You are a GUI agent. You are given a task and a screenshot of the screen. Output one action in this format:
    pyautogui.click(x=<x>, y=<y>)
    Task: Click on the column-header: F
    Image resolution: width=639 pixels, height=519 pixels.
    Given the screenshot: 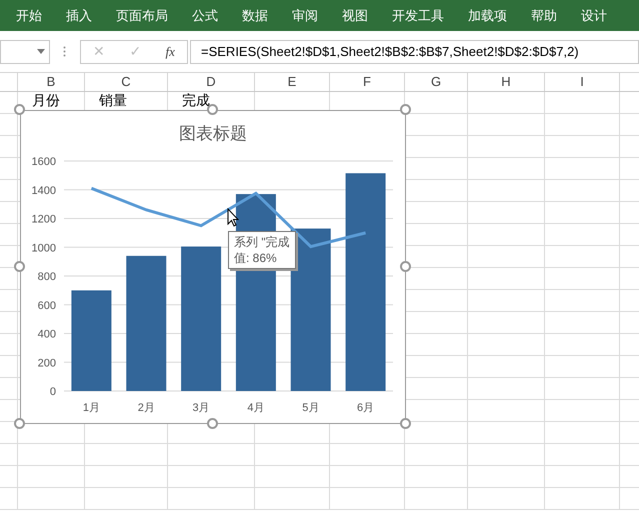 What is the action you would take?
    pyautogui.click(x=367, y=82)
    